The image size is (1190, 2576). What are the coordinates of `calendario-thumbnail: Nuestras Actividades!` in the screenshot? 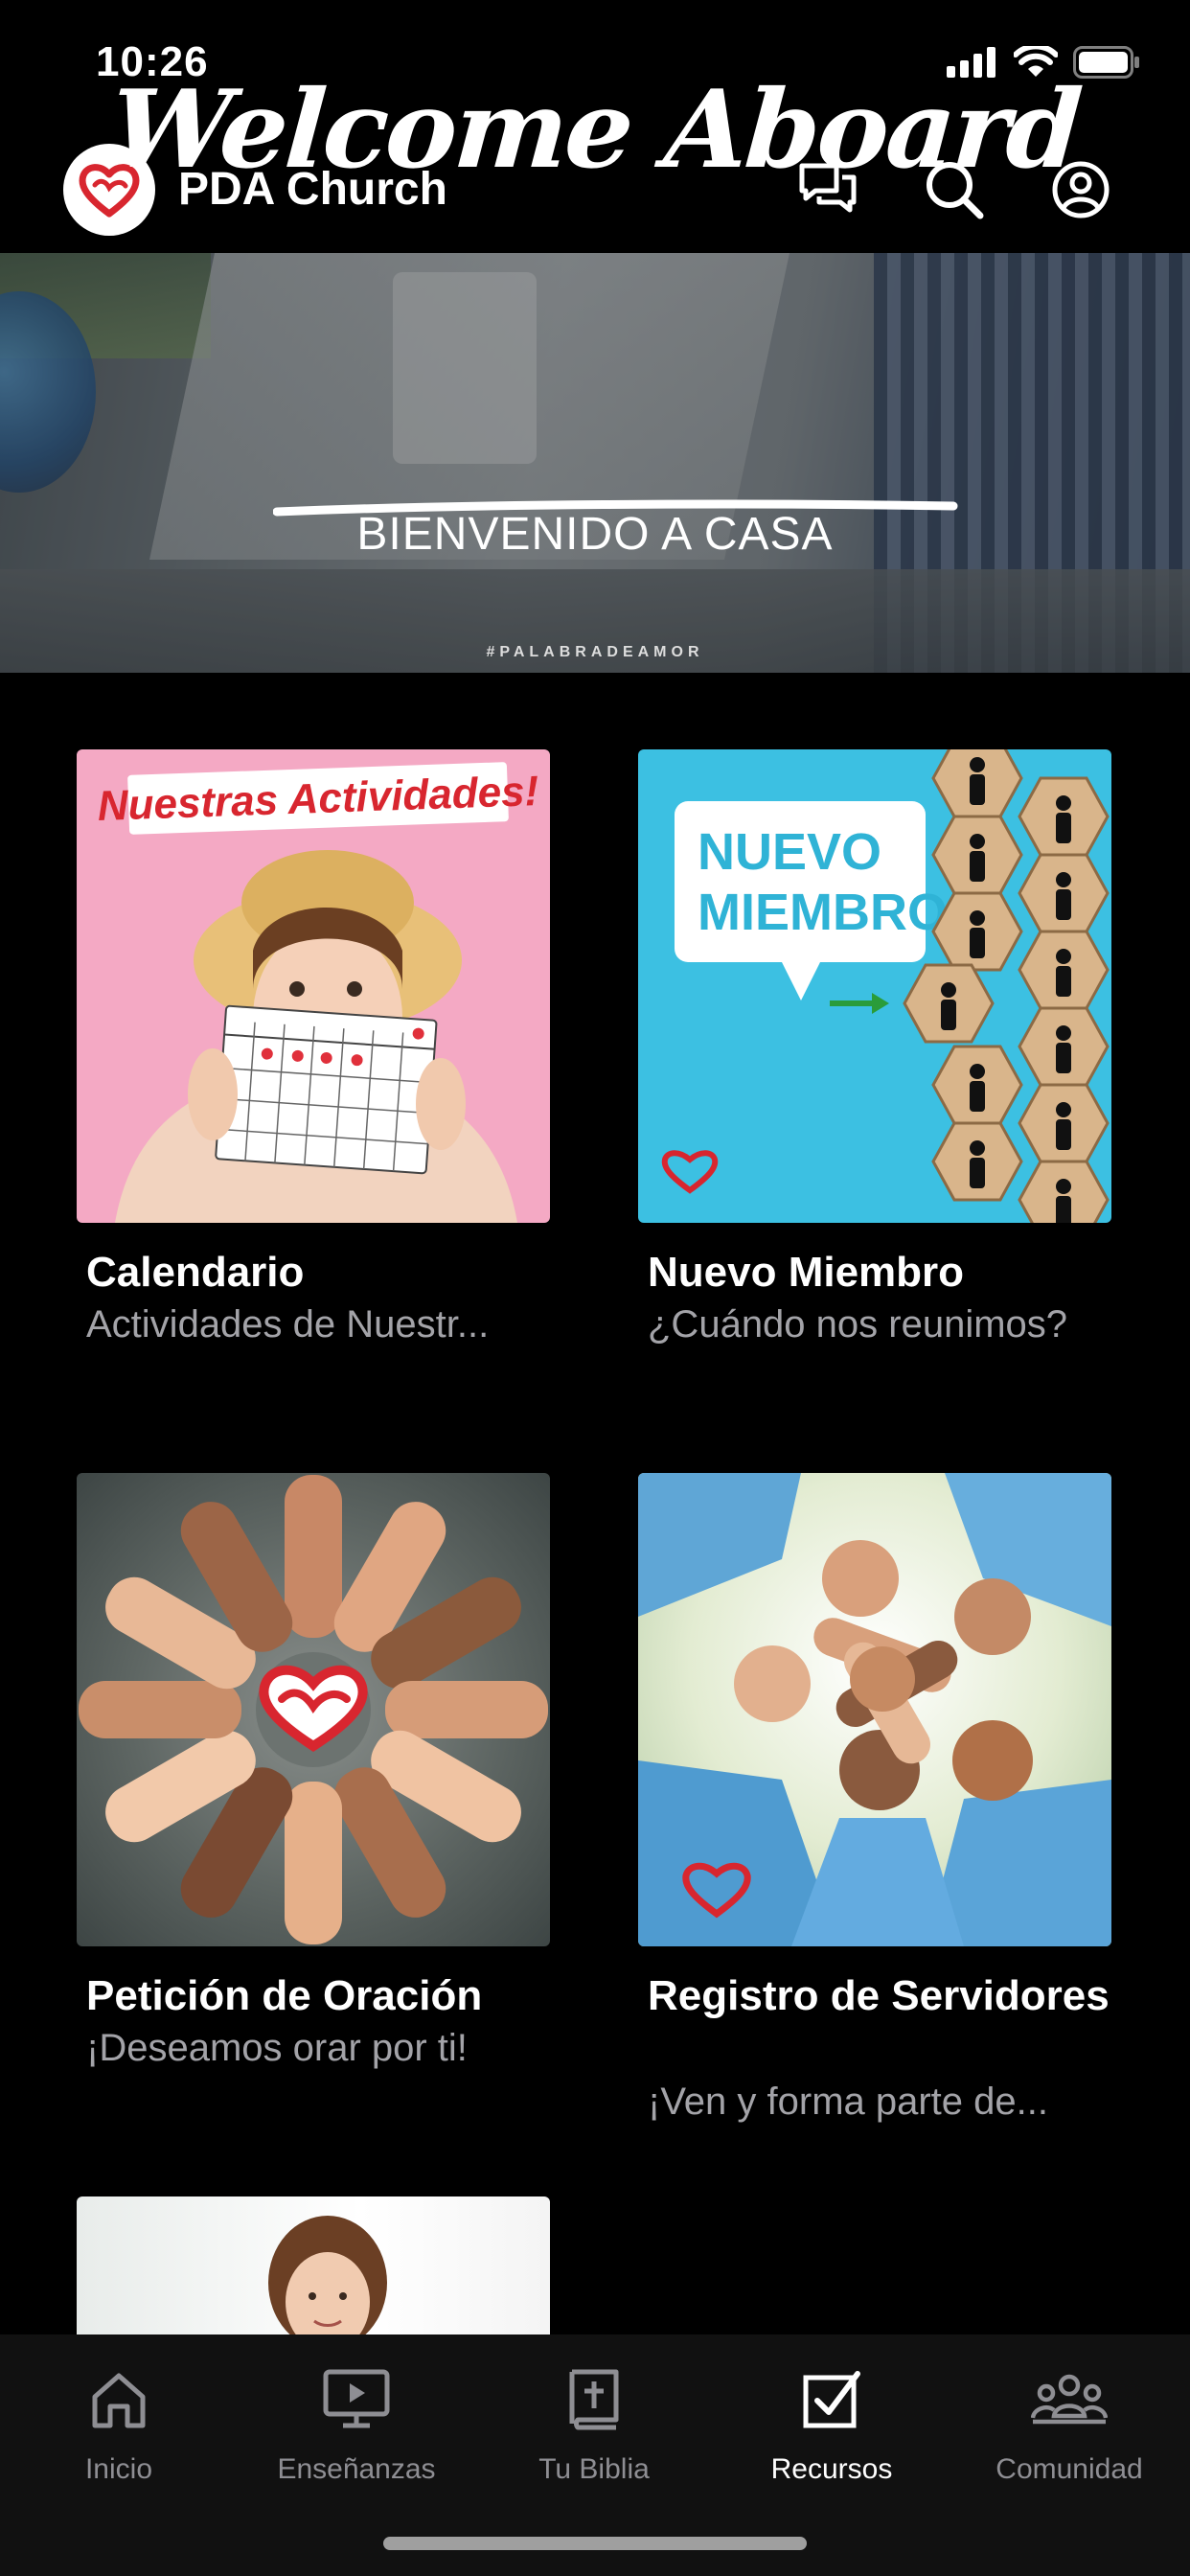 It's located at (313, 986).